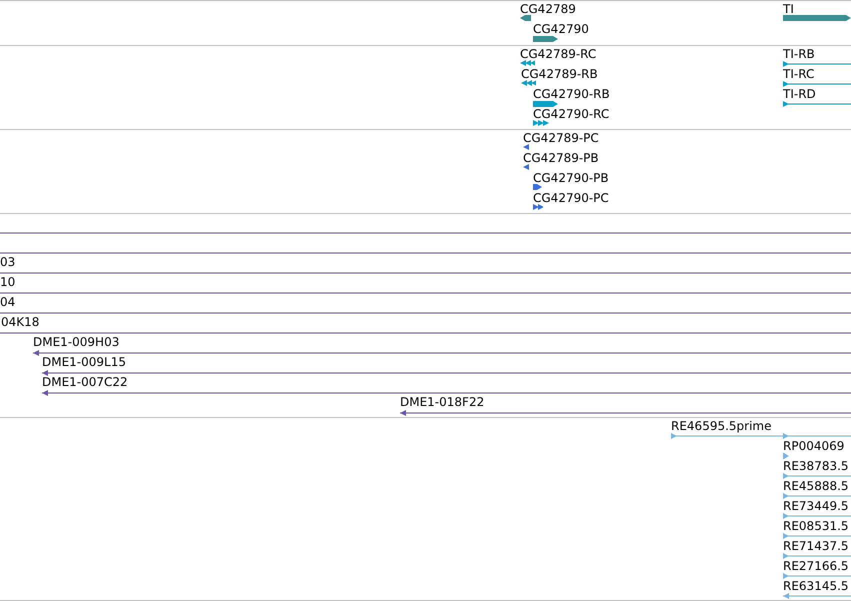 The width and height of the screenshot is (851, 601). What do you see at coordinates (816, 486) in the screenshot?
I see `feature-label: RE45888.5` at bounding box center [816, 486].